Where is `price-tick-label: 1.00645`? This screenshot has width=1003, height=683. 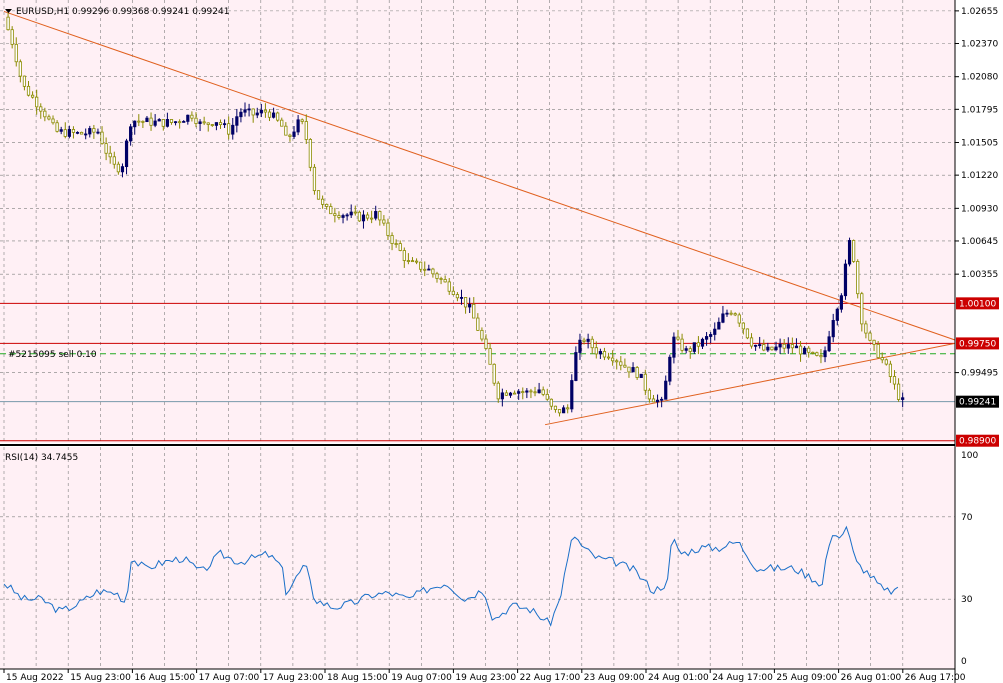 price-tick-label: 1.00645 is located at coordinates (979, 242).